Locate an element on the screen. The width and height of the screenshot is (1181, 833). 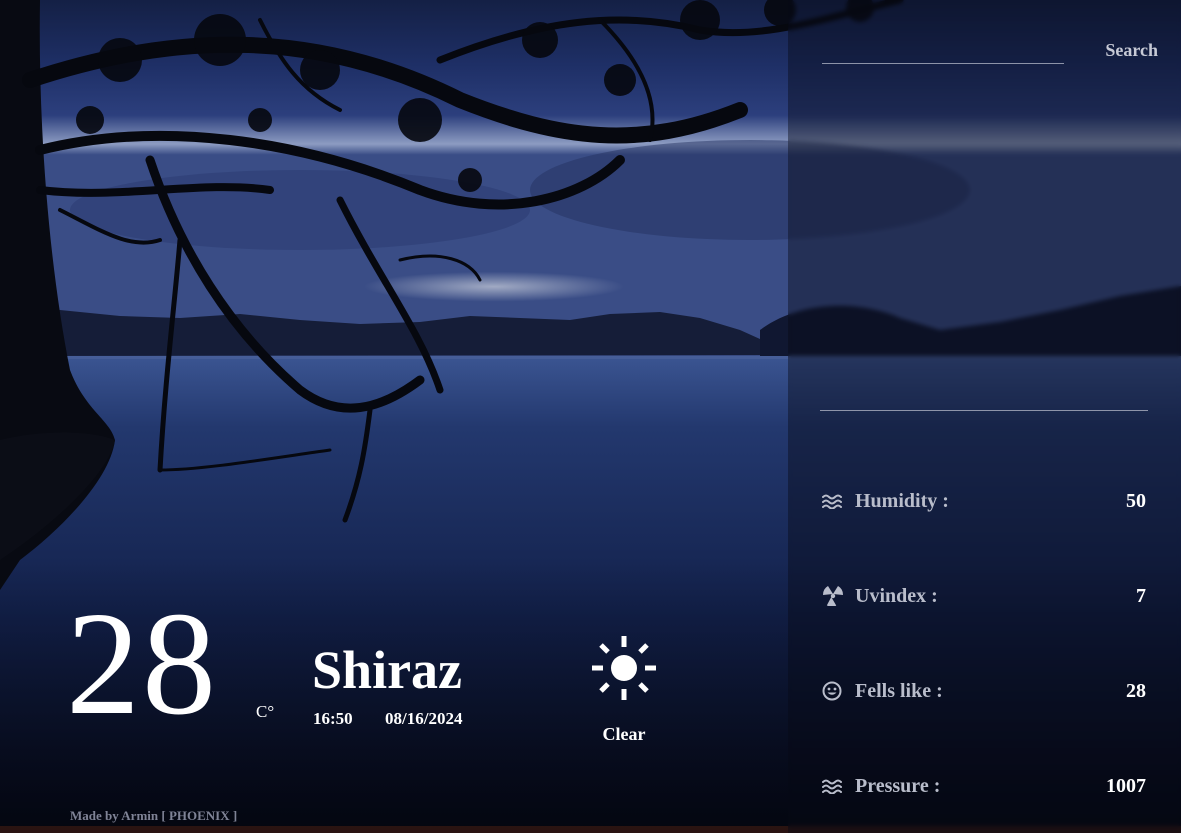
search-button-label: Search is located at coordinates (1131, 49).